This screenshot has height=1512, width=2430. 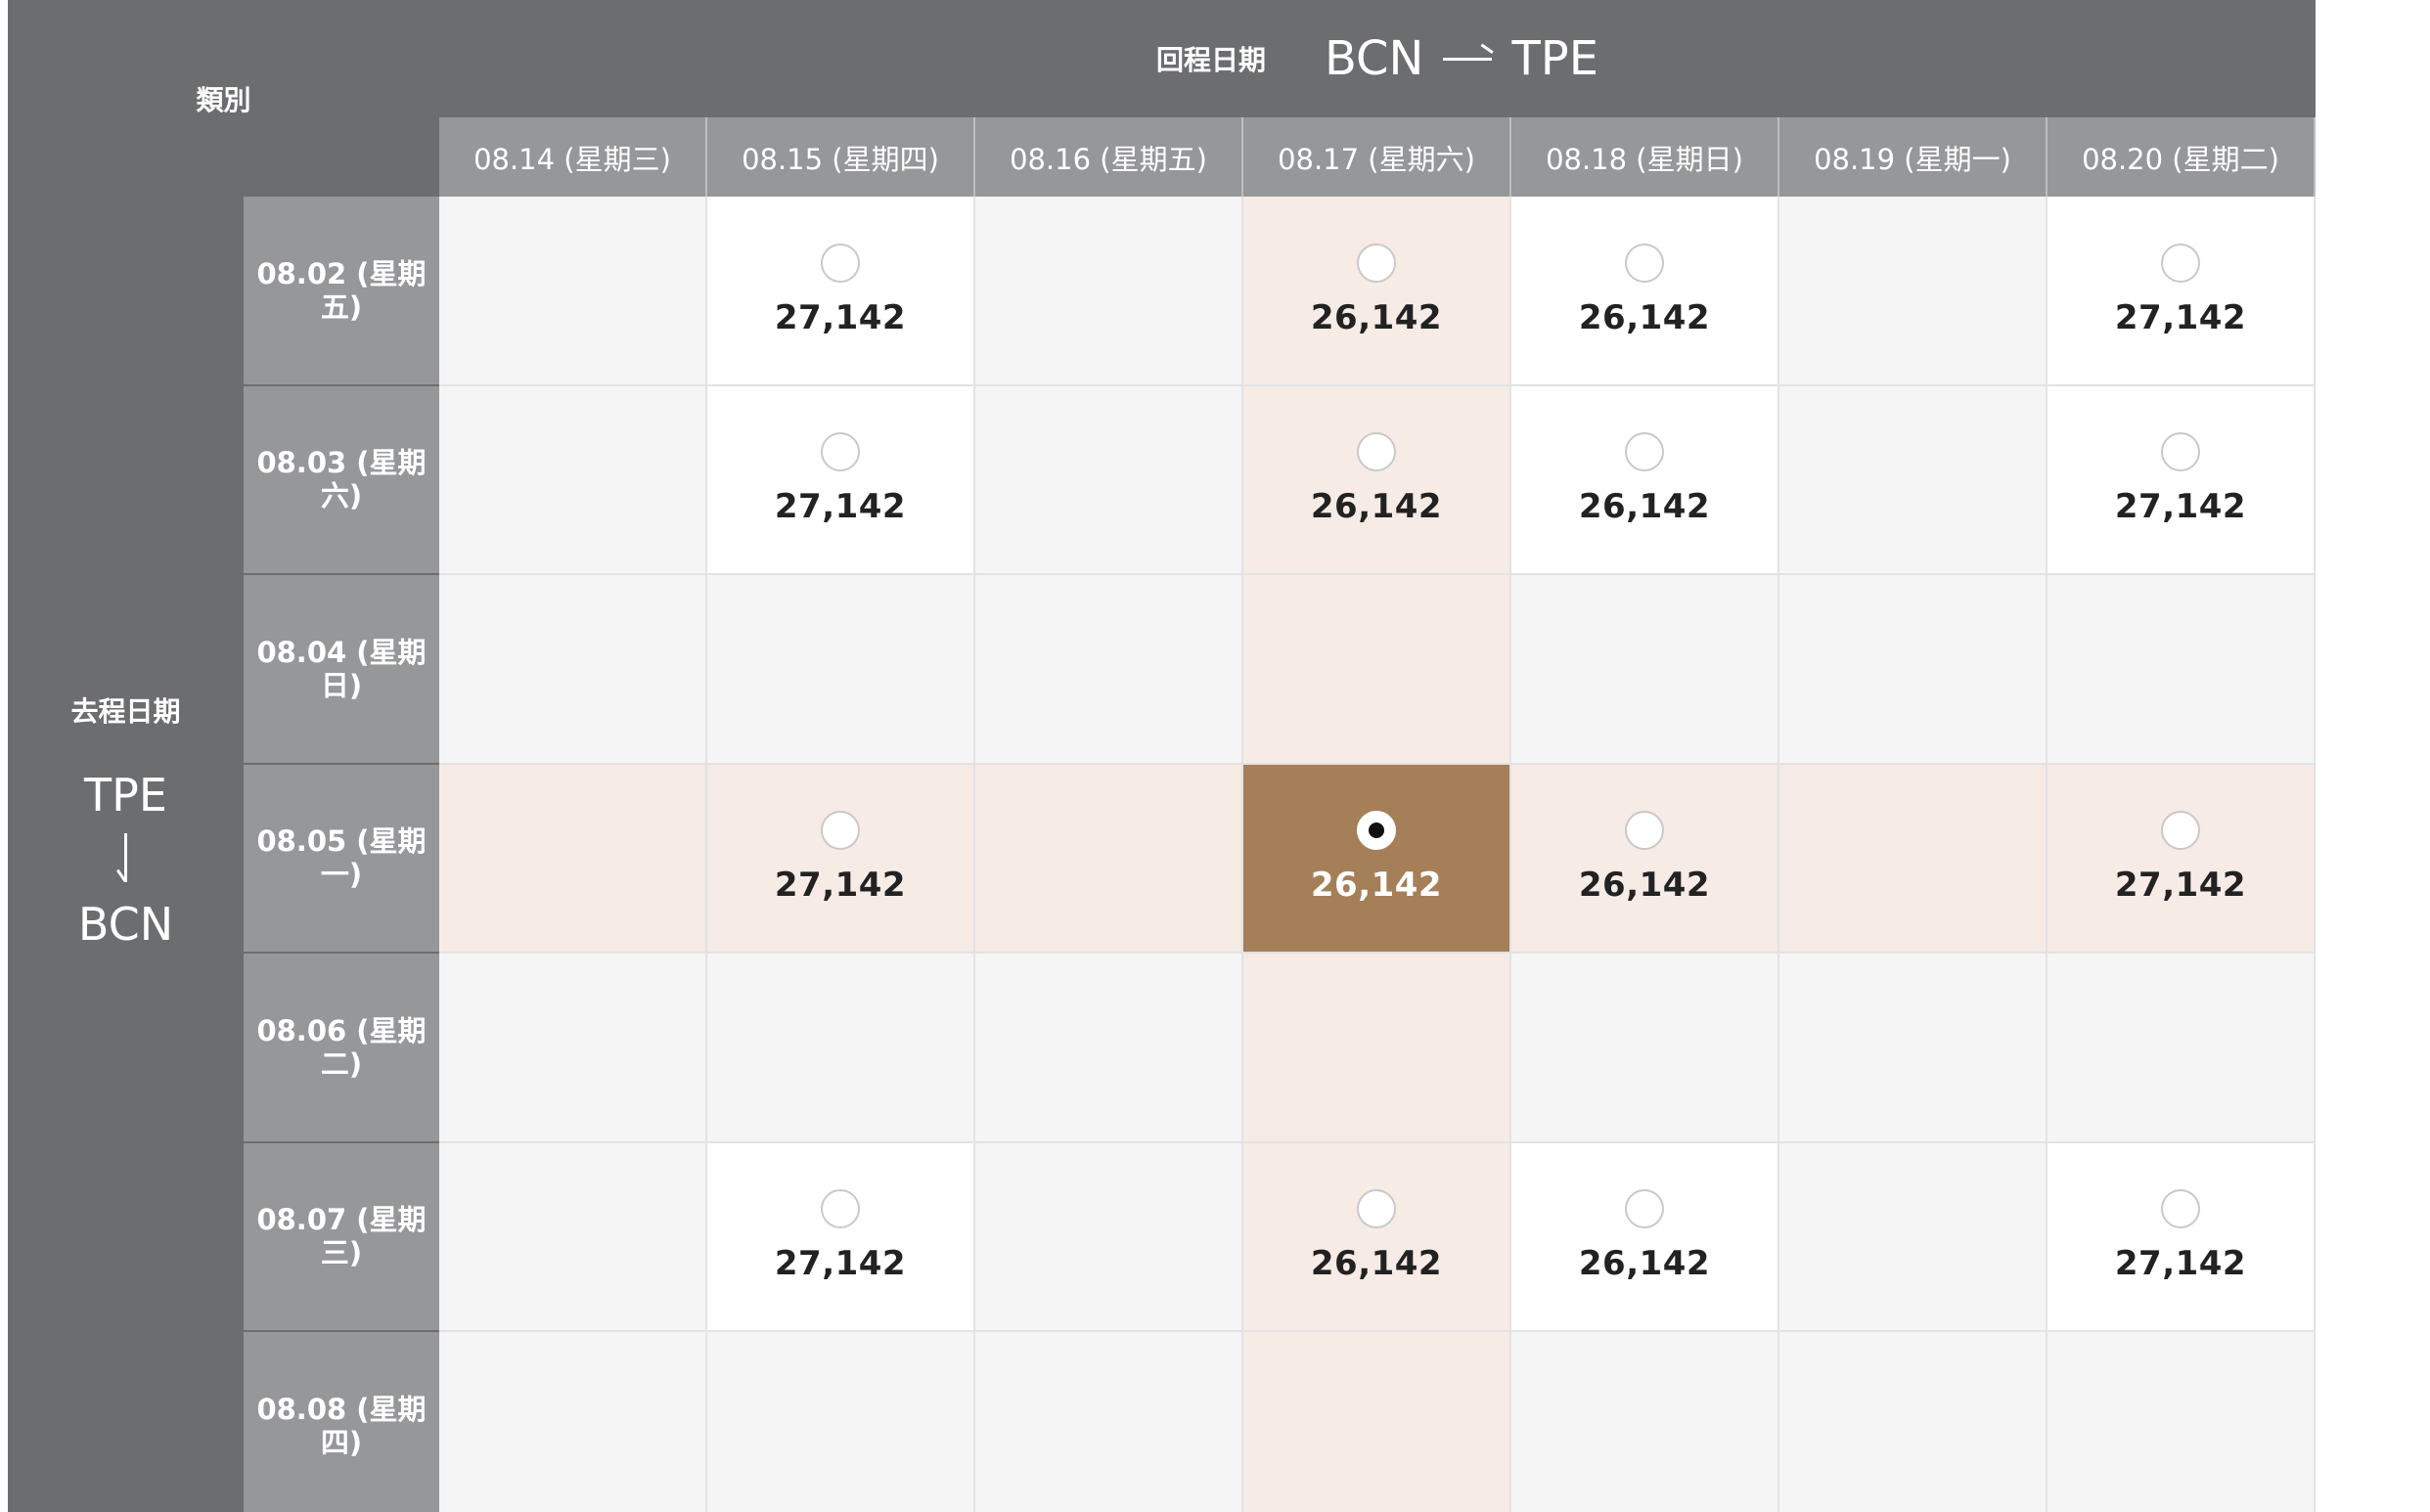 I want to click on depart-destination: BCN, so click(x=125, y=924).